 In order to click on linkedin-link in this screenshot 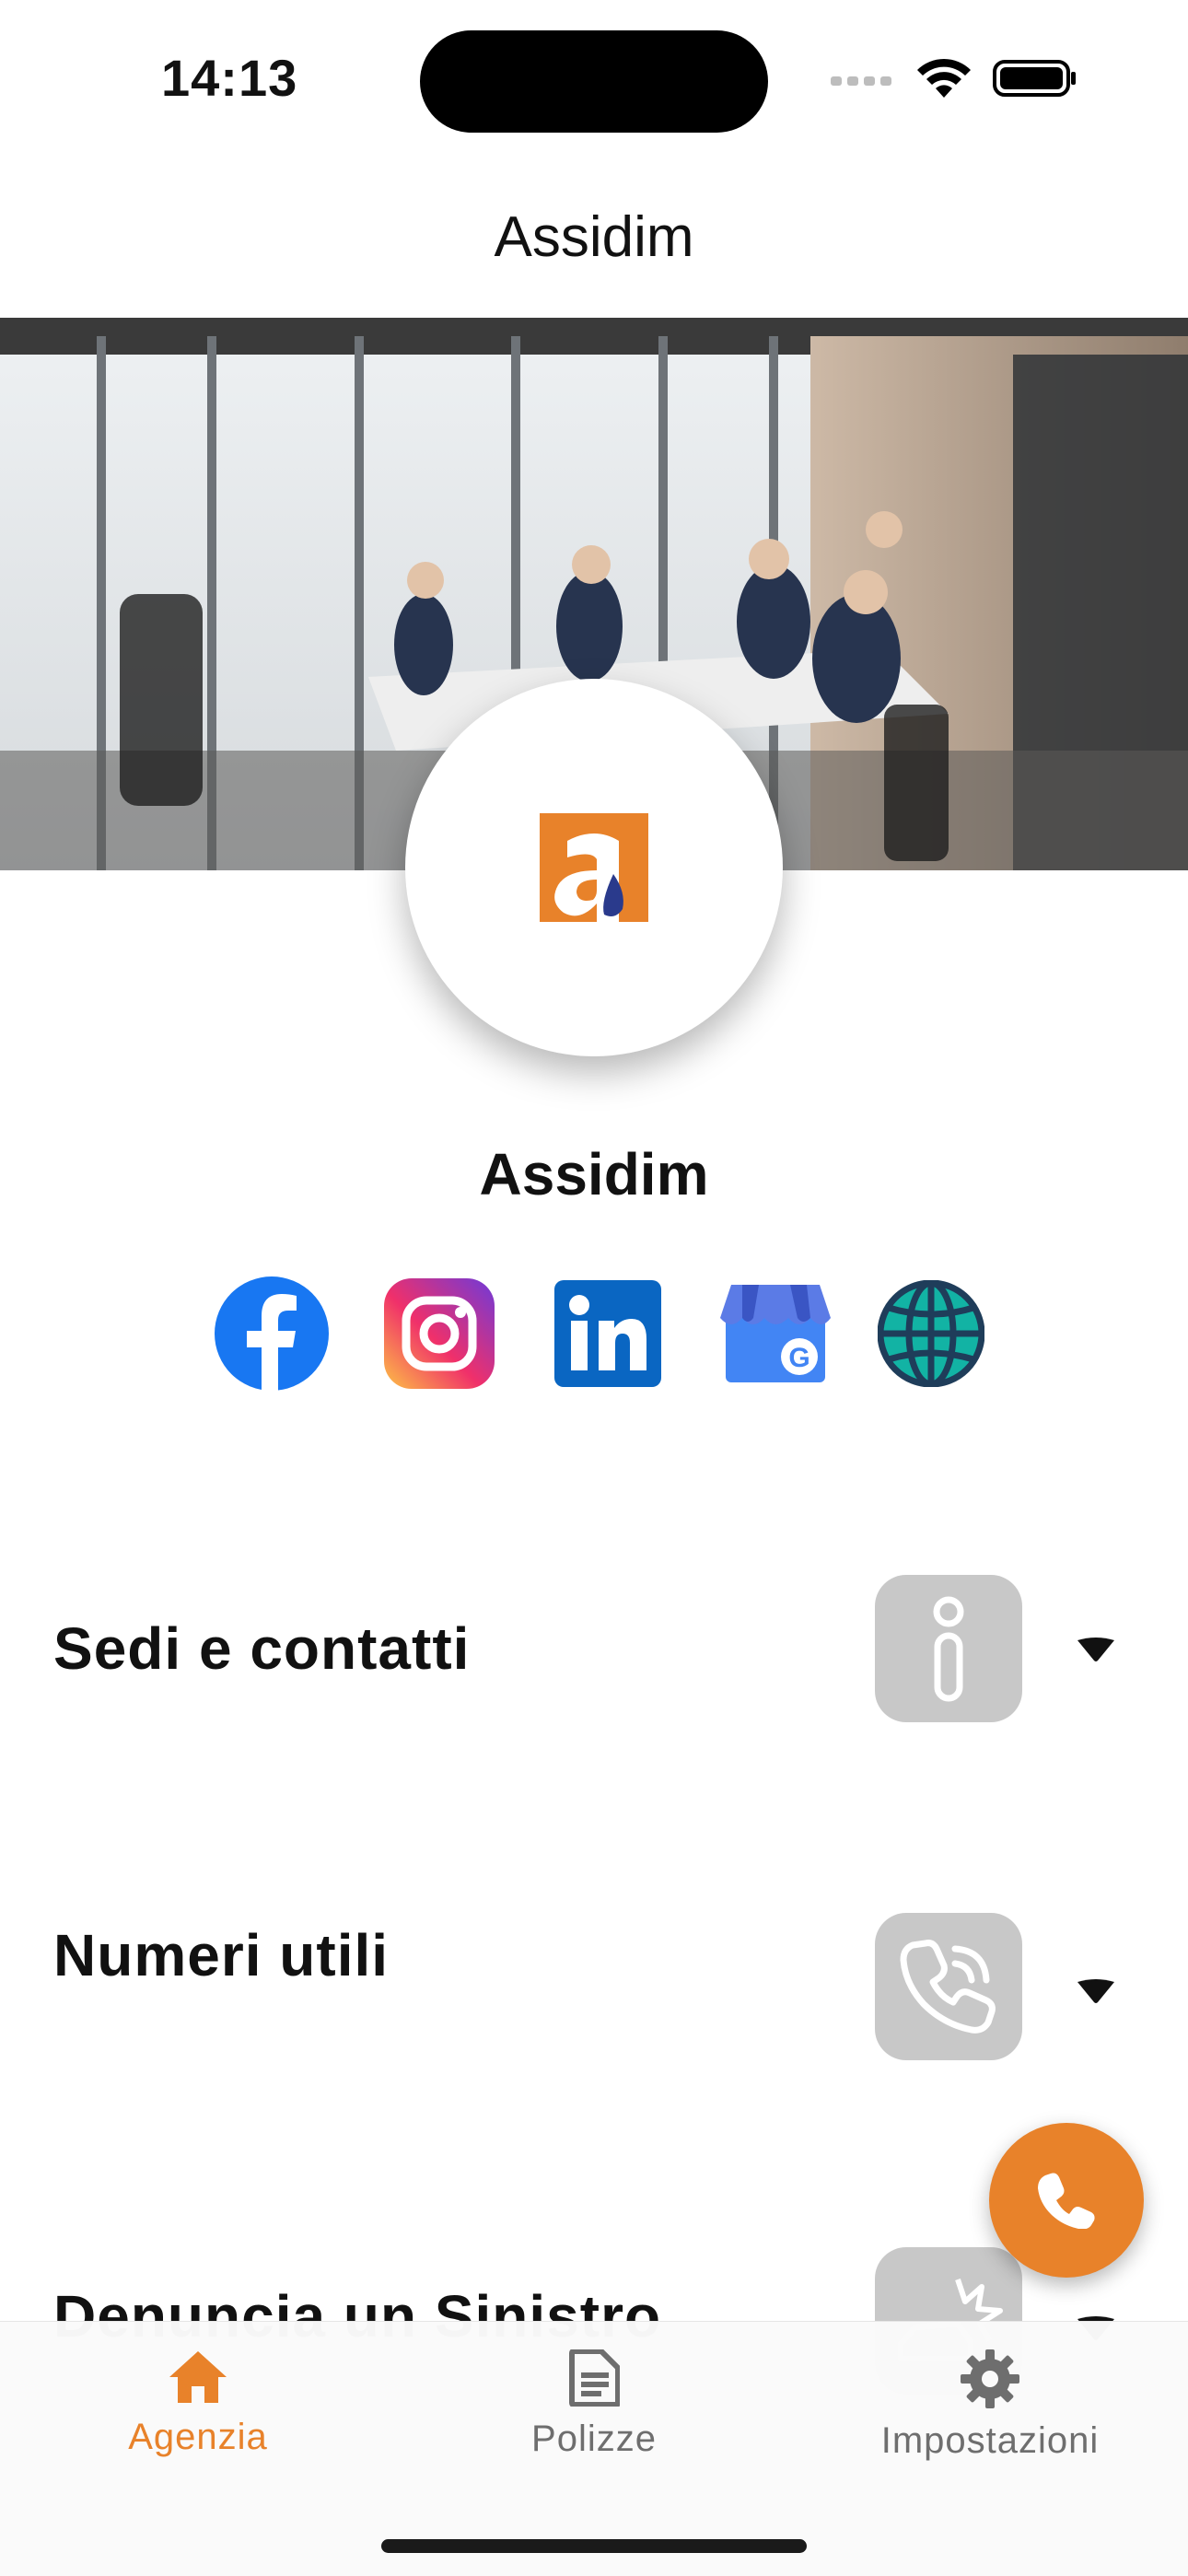, I will do `click(608, 1333)`.